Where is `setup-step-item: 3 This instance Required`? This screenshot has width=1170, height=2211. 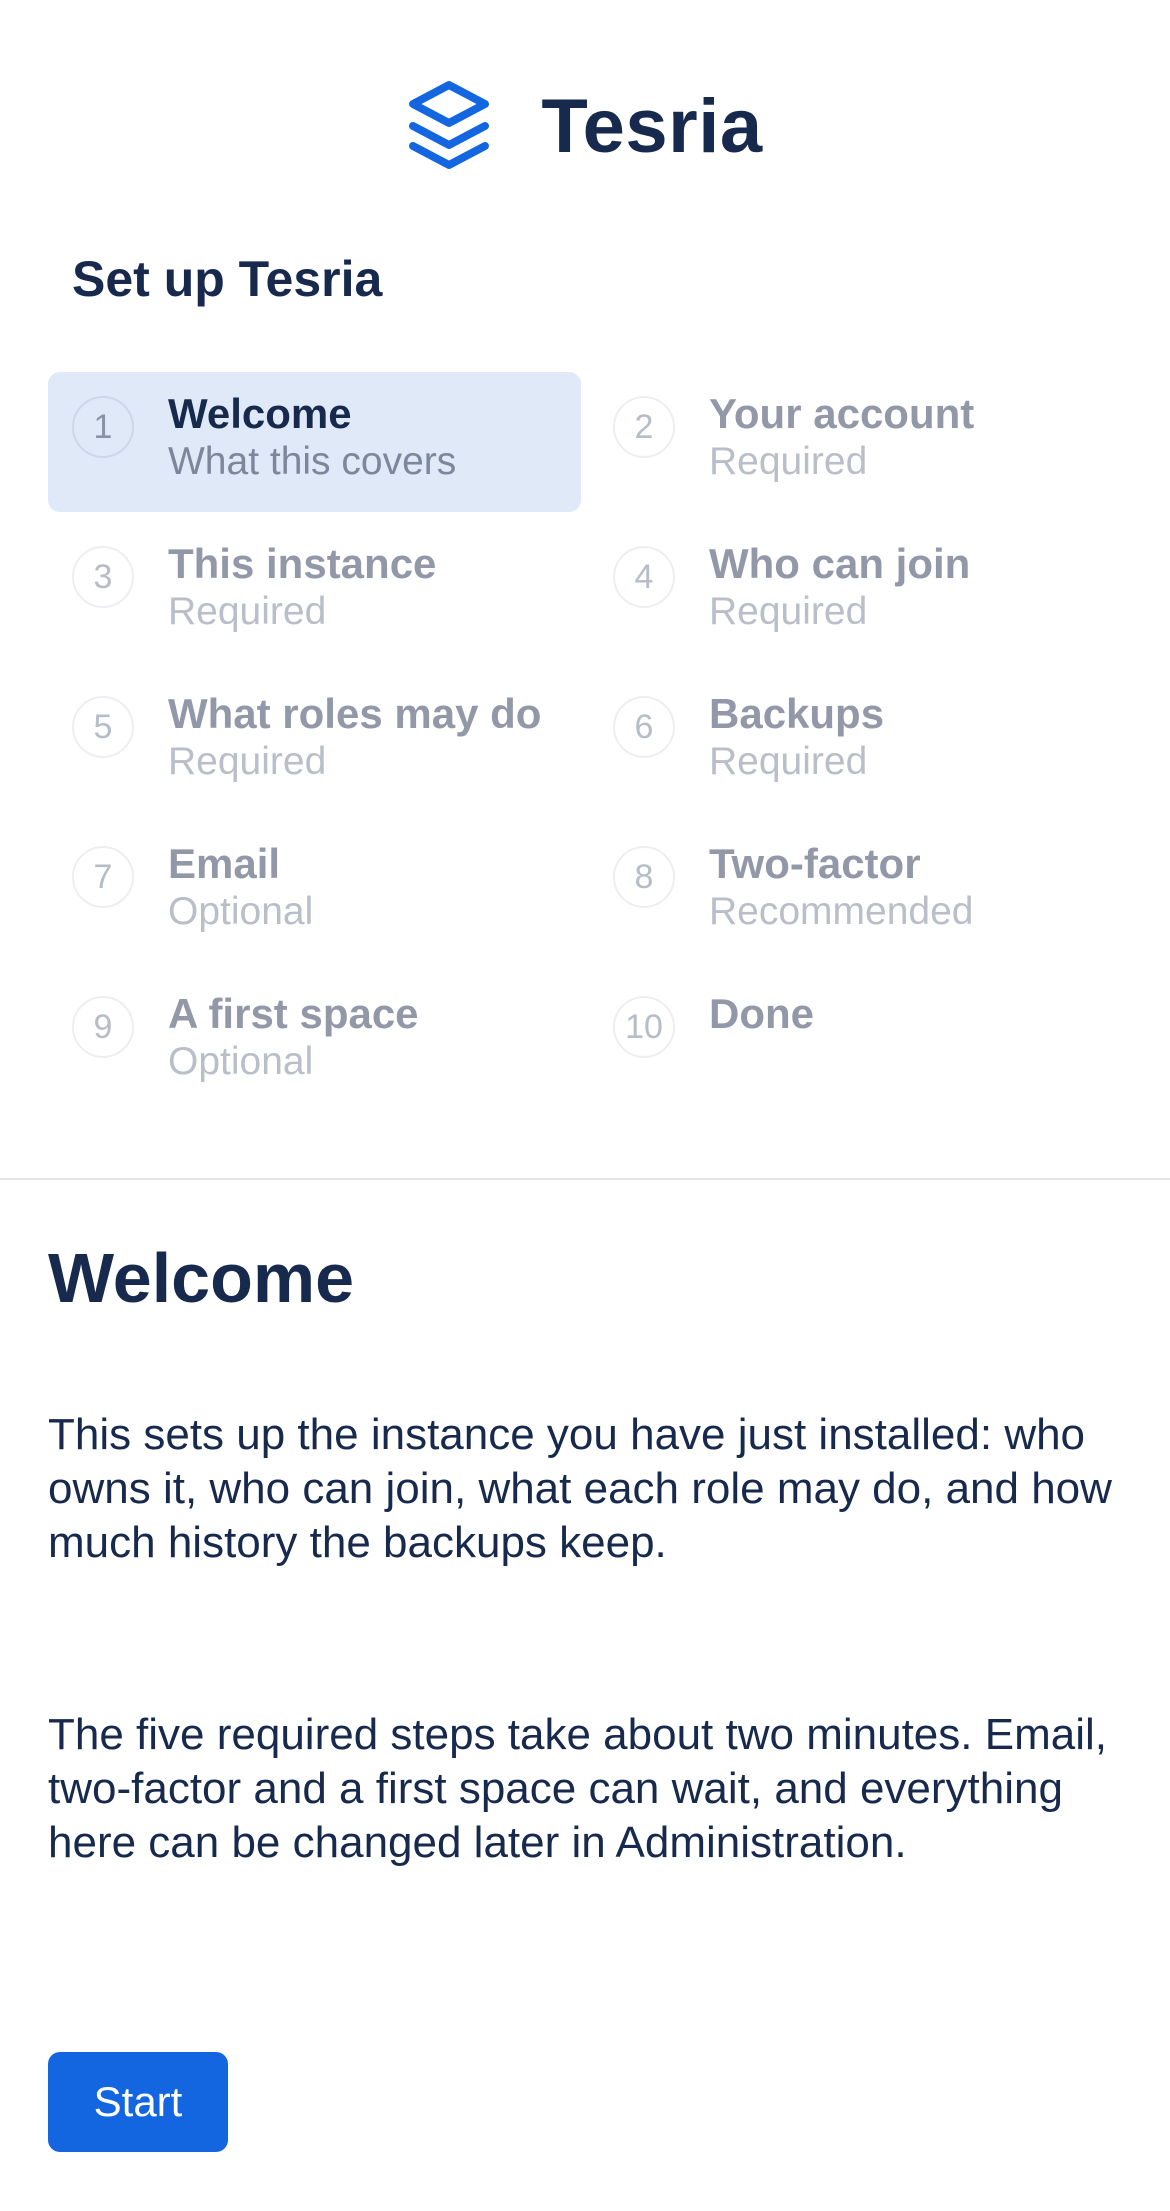 setup-step-item: 3 This instance Required is located at coordinates (314, 592).